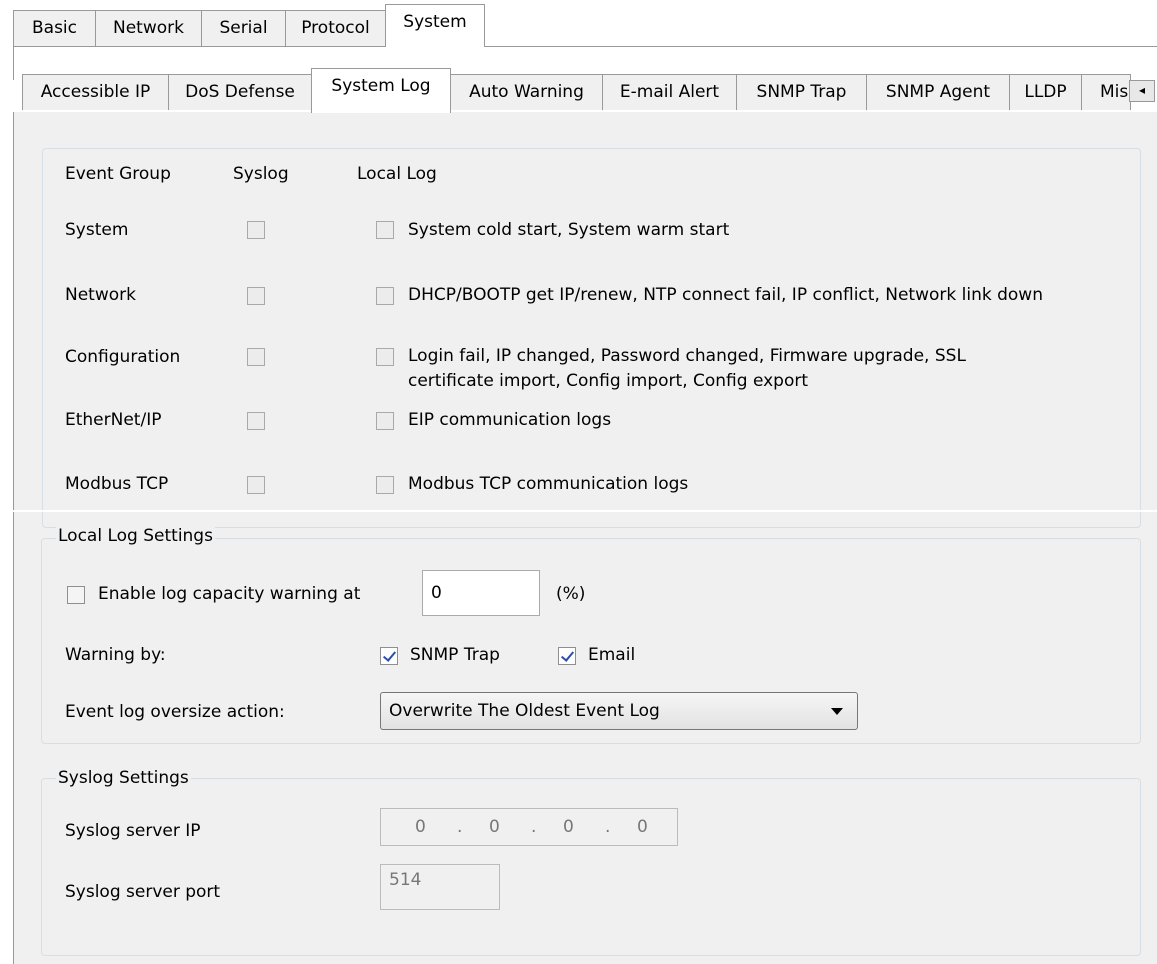  Describe the element at coordinates (123, 778) in the screenshot. I see `syslog-settings-legend: Syslog Settings` at that location.